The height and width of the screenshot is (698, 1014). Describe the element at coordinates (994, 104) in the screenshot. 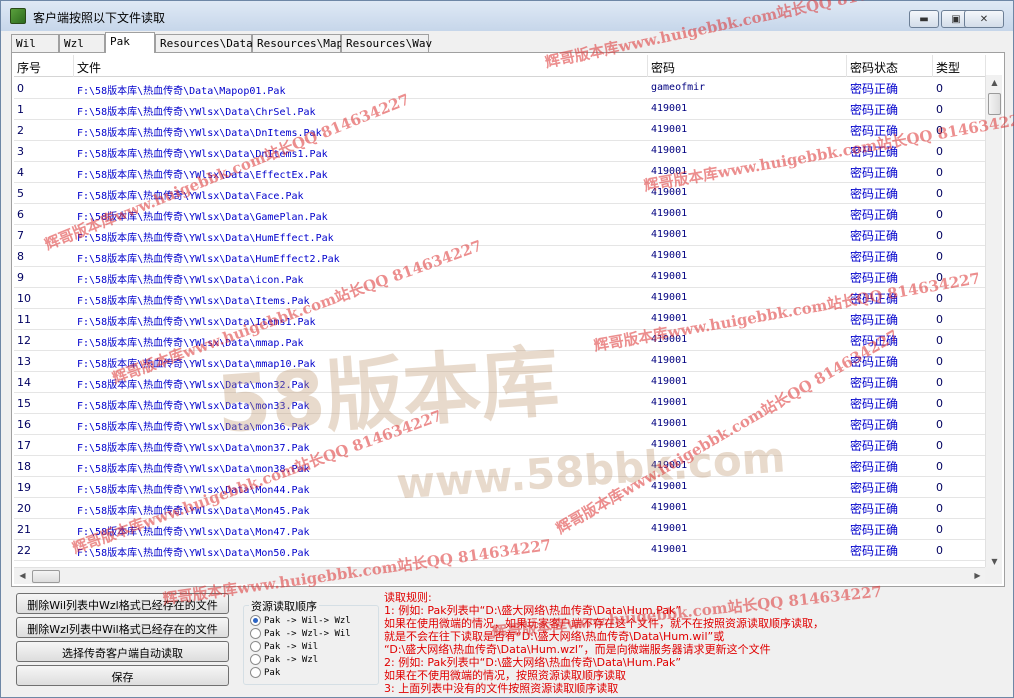

I see `vertical-scroll-thumb` at that location.